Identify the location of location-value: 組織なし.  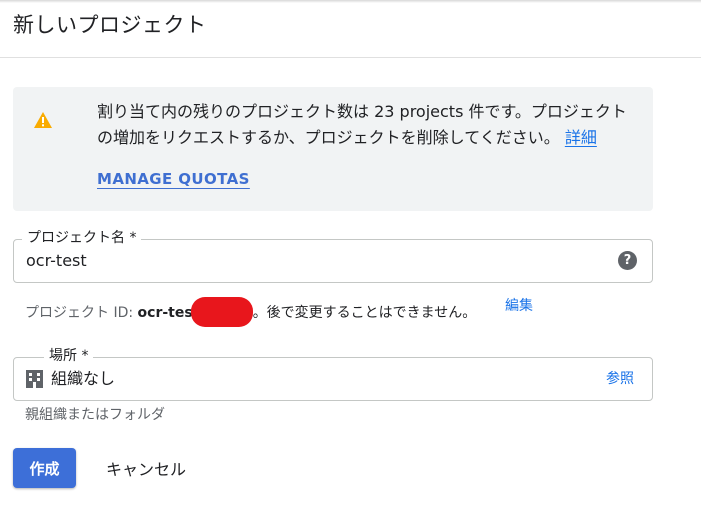
(83, 378).